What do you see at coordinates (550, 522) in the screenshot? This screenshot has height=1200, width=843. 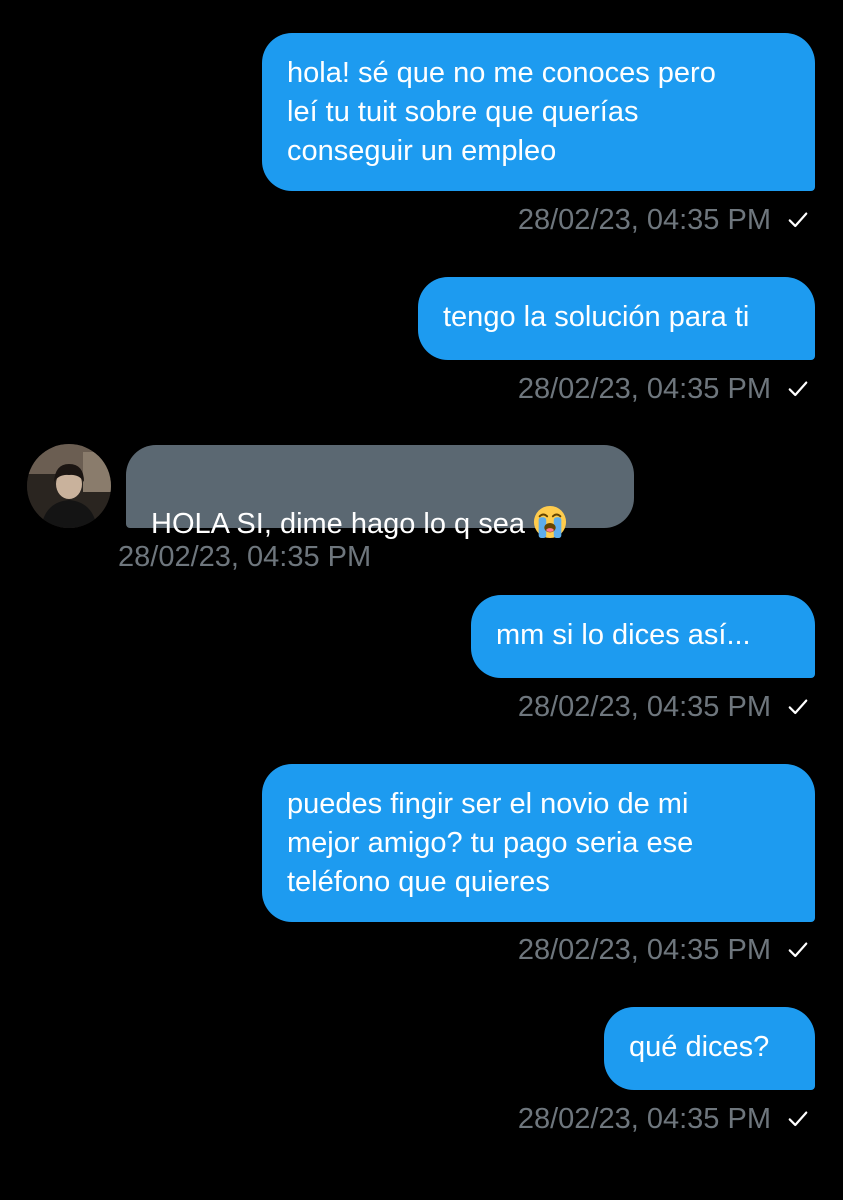 I see `loudly-crying-face-emoji` at bounding box center [550, 522].